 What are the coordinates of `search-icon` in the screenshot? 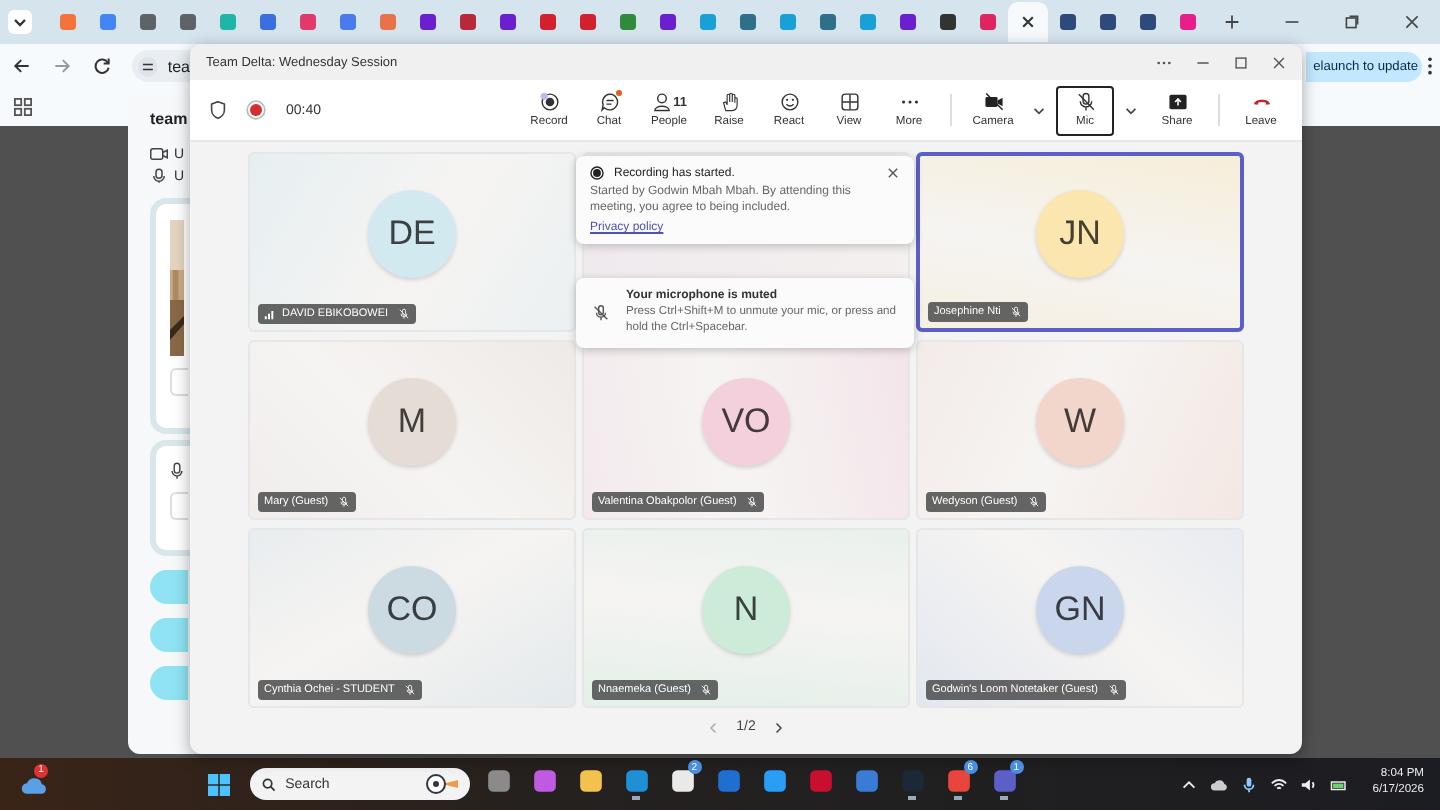 It's located at (268, 784).